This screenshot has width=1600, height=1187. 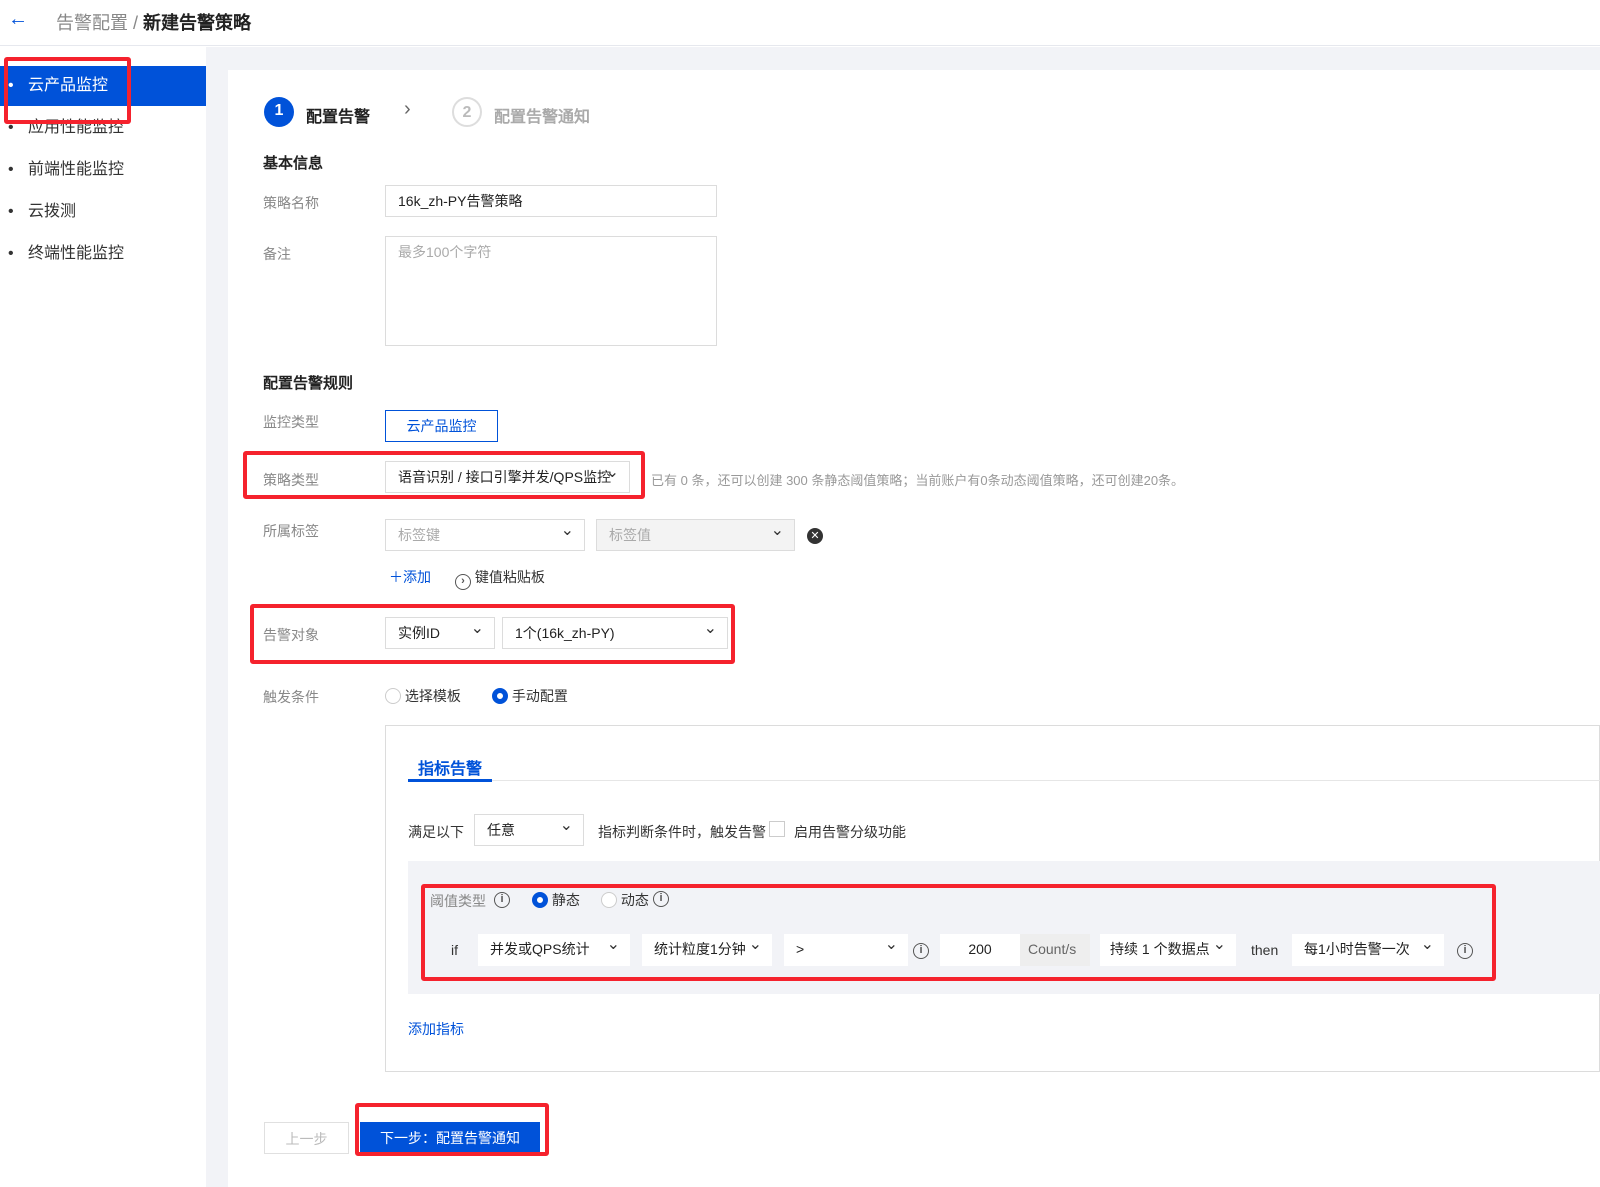 I want to click on sidebar-item-dial-test: 云拨测, so click(x=103, y=212).